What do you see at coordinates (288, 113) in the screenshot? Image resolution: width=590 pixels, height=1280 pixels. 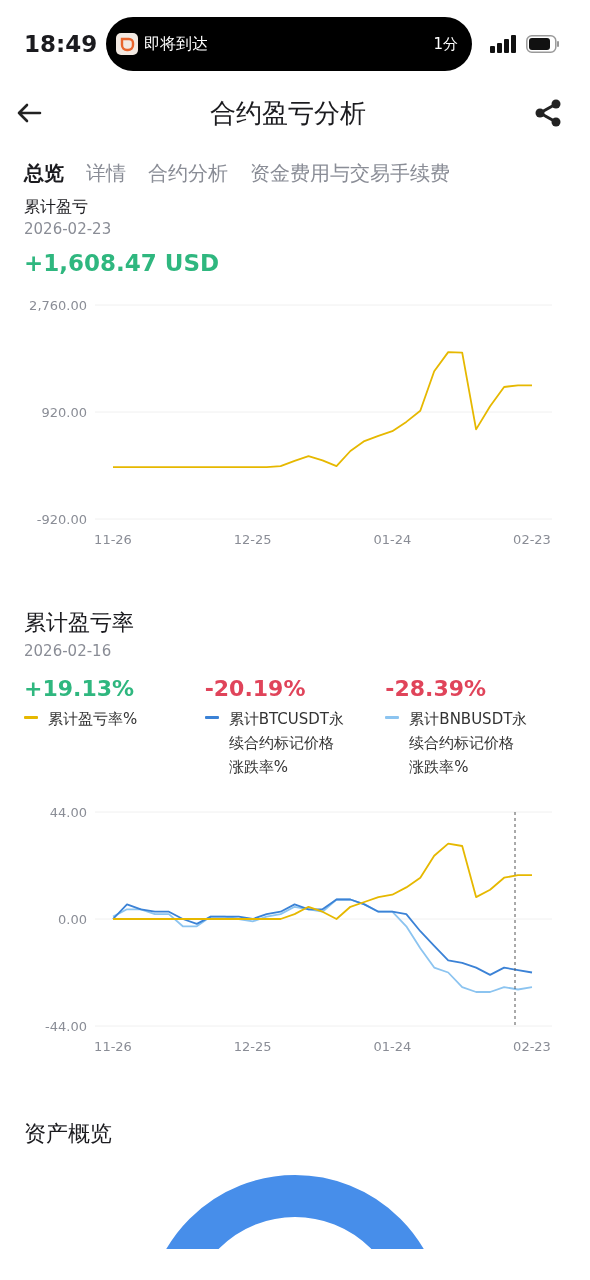 I see `page-title: 合约盈亏分析` at bounding box center [288, 113].